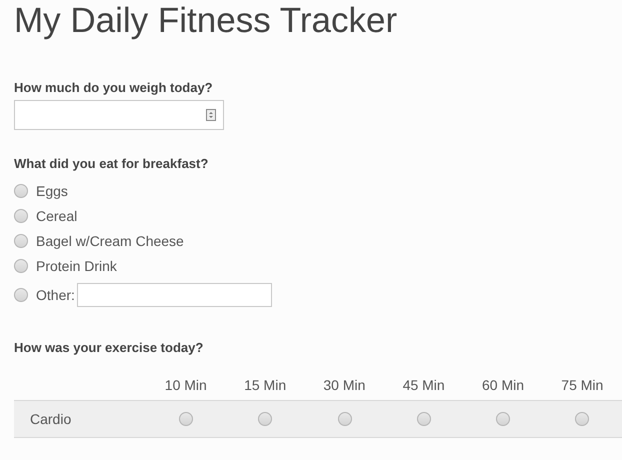  I want to click on column-header: 10 Min, so click(185, 385).